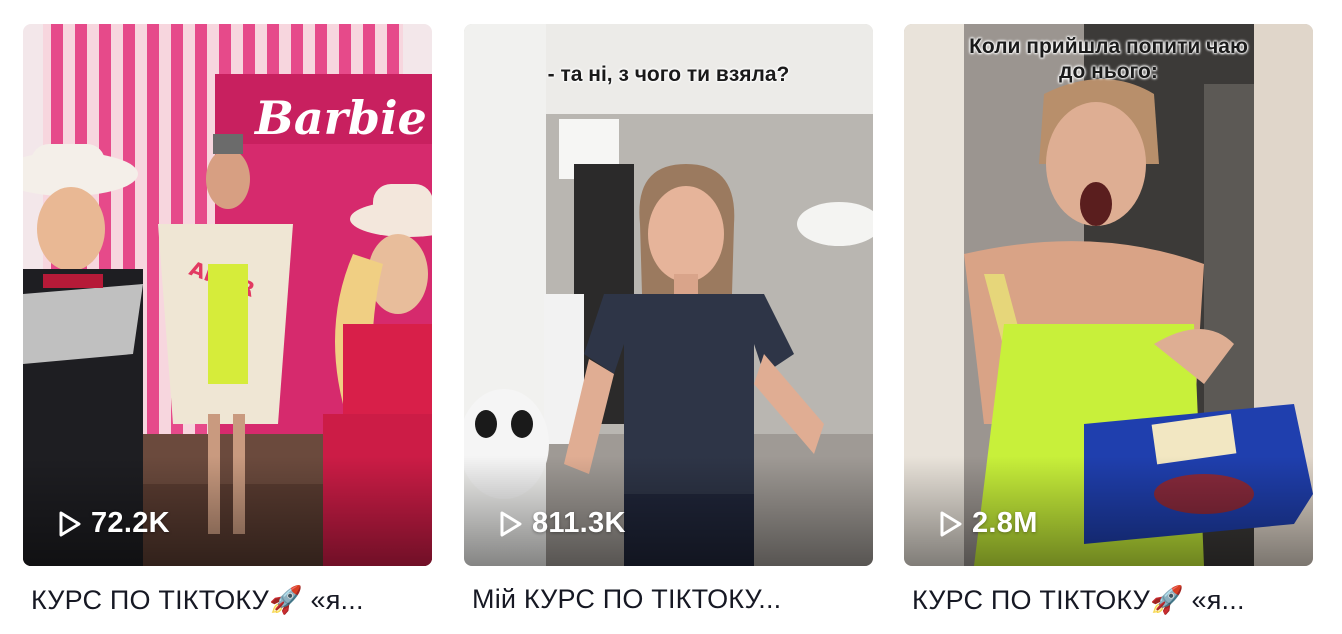  I want to click on view-count-1: 72.2K, so click(113, 523).